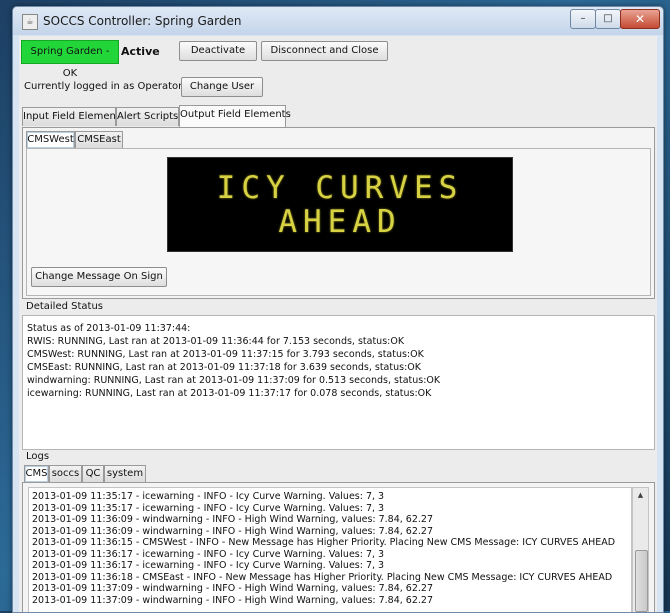 The width and height of the screenshot is (670, 613). I want to click on tab-log-qc: QC, so click(93, 473).